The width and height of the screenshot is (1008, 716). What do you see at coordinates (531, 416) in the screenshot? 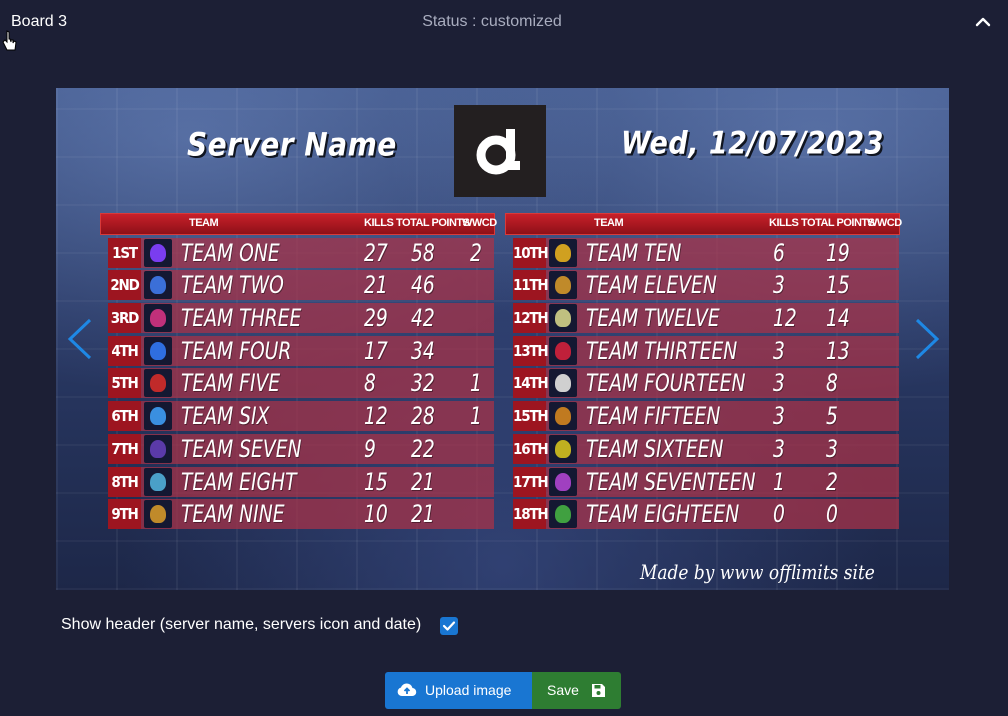
I see `rank-badge: 15TH` at bounding box center [531, 416].